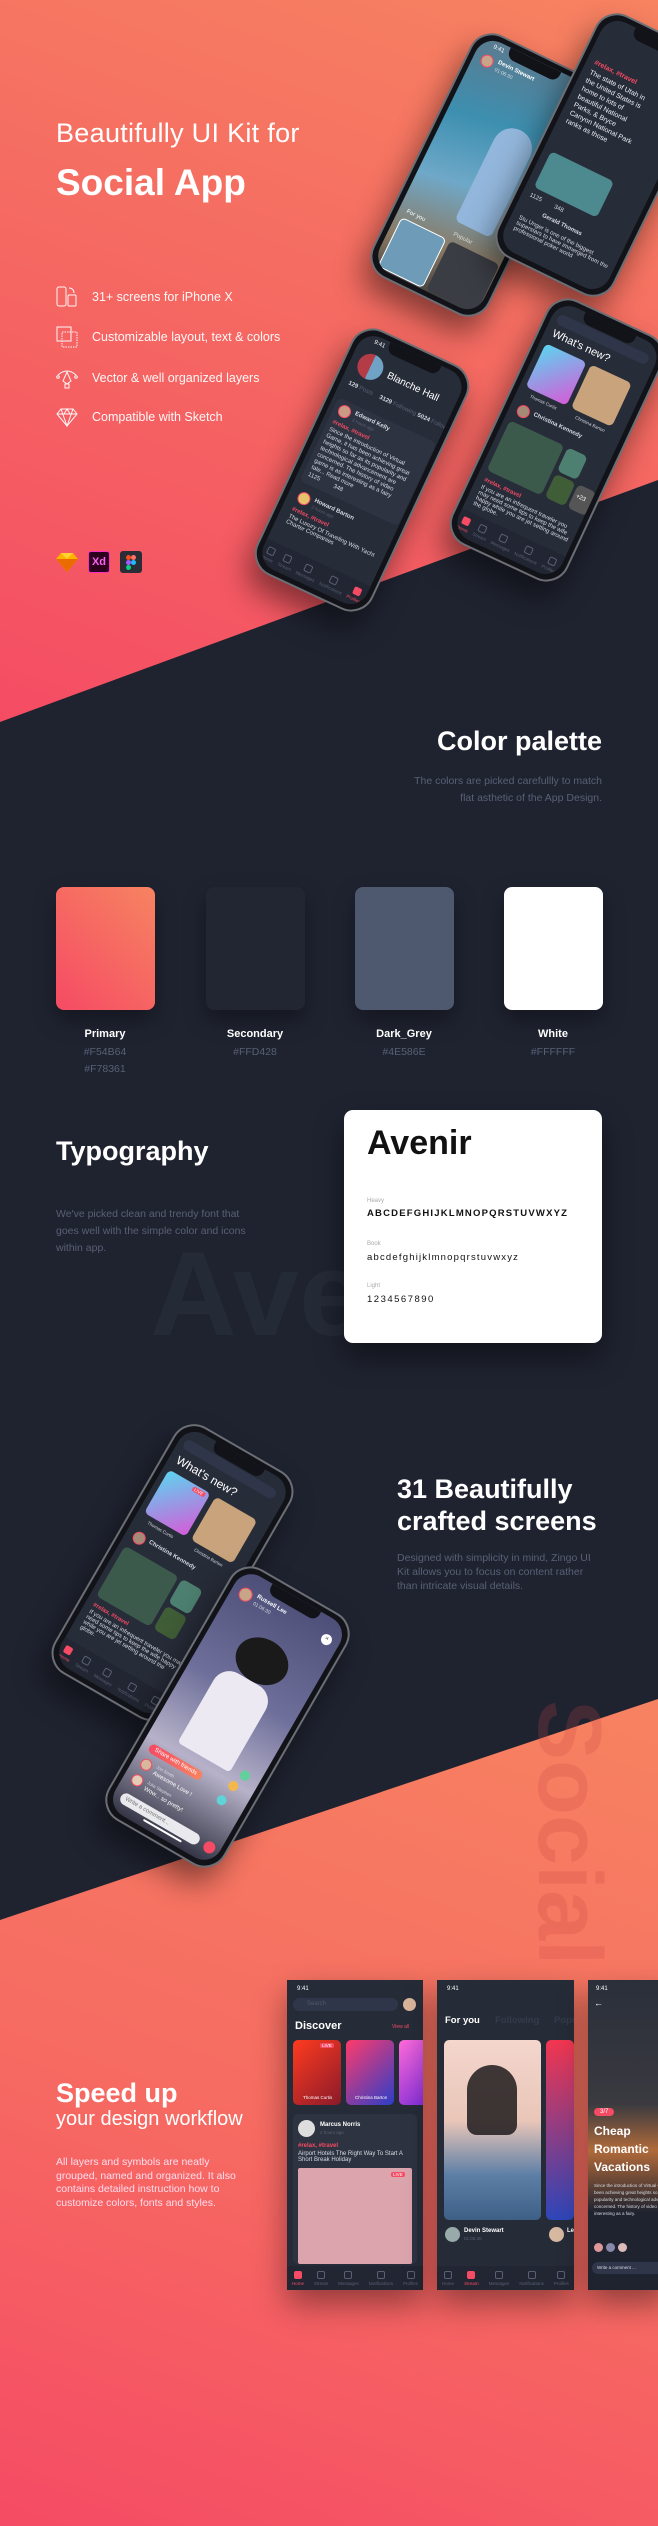 This screenshot has height=2526, width=658. Describe the element at coordinates (162, 297) in the screenshot. I see `feature-label: 31+ screens for iPhone X` at that location.